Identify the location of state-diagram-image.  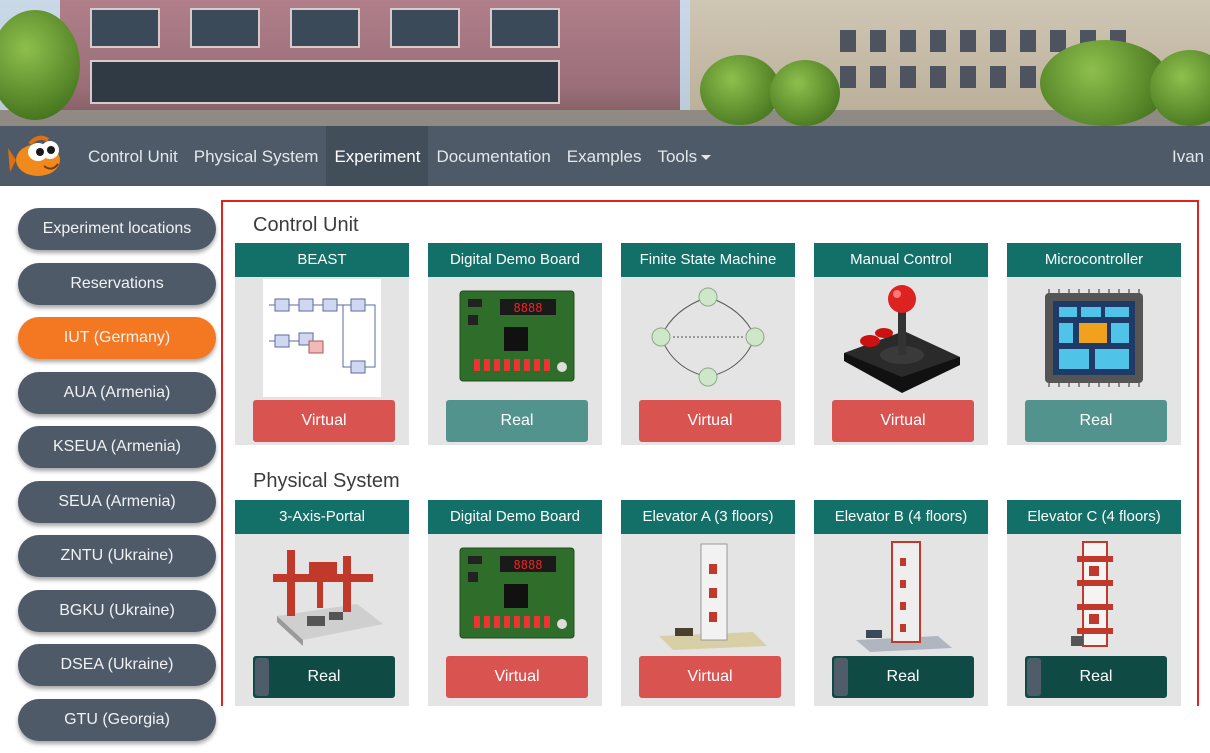
(708, 338).